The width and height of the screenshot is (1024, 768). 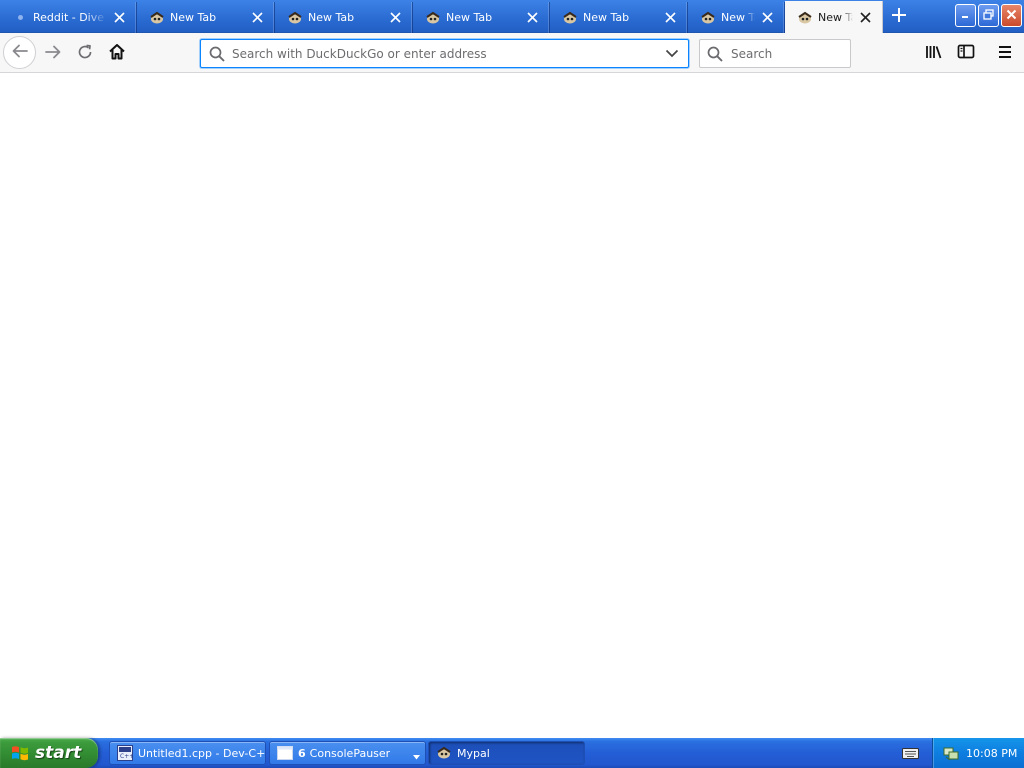 I want to click on taskbar-item-mypal: Mypal, so click(x=506, y=753).